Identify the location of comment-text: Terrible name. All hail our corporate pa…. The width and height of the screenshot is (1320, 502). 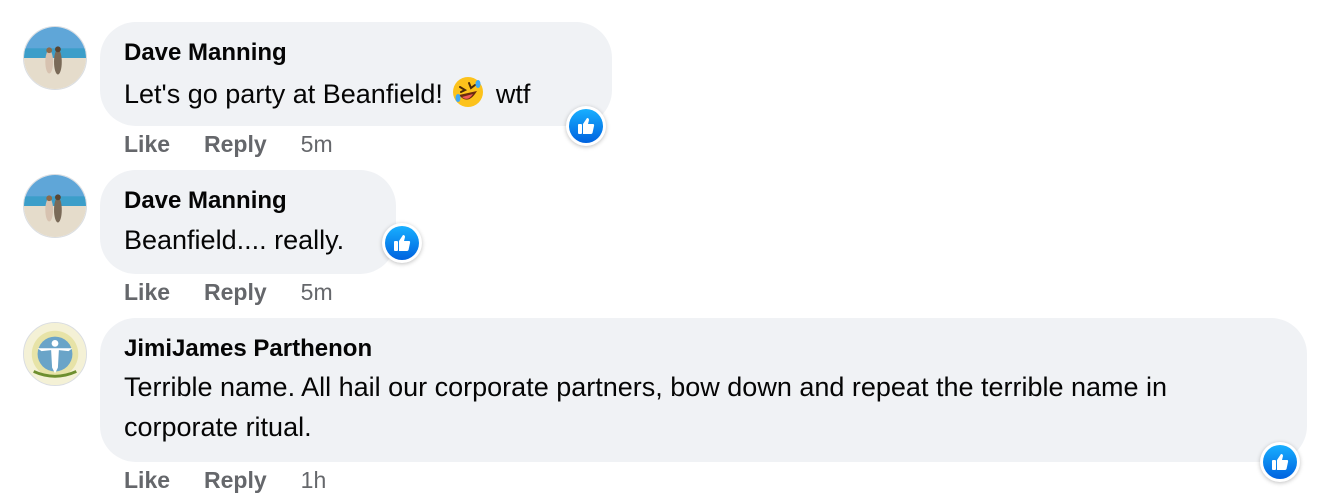
(646, 407).